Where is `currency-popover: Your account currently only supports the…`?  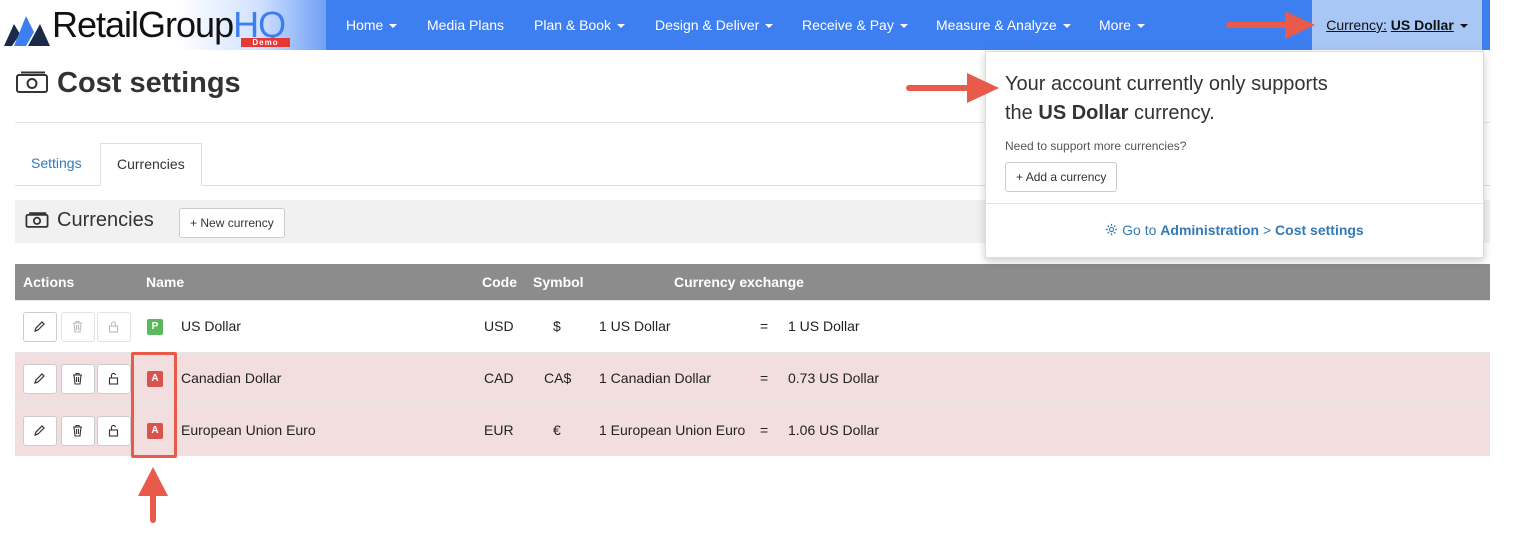
currency-popover: Your account currently only supports the… is located at coordinates (1234, 154).